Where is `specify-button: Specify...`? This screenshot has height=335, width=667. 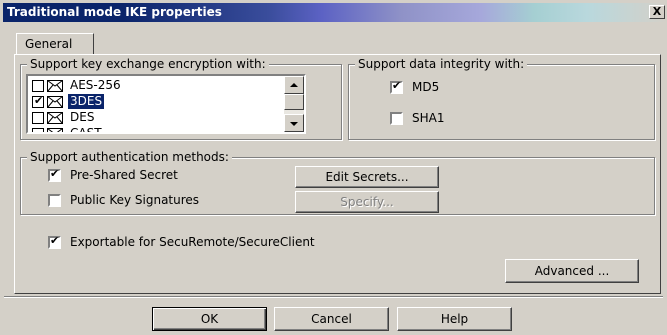 specify-button: Specify... is located at coordinates (367, 202).